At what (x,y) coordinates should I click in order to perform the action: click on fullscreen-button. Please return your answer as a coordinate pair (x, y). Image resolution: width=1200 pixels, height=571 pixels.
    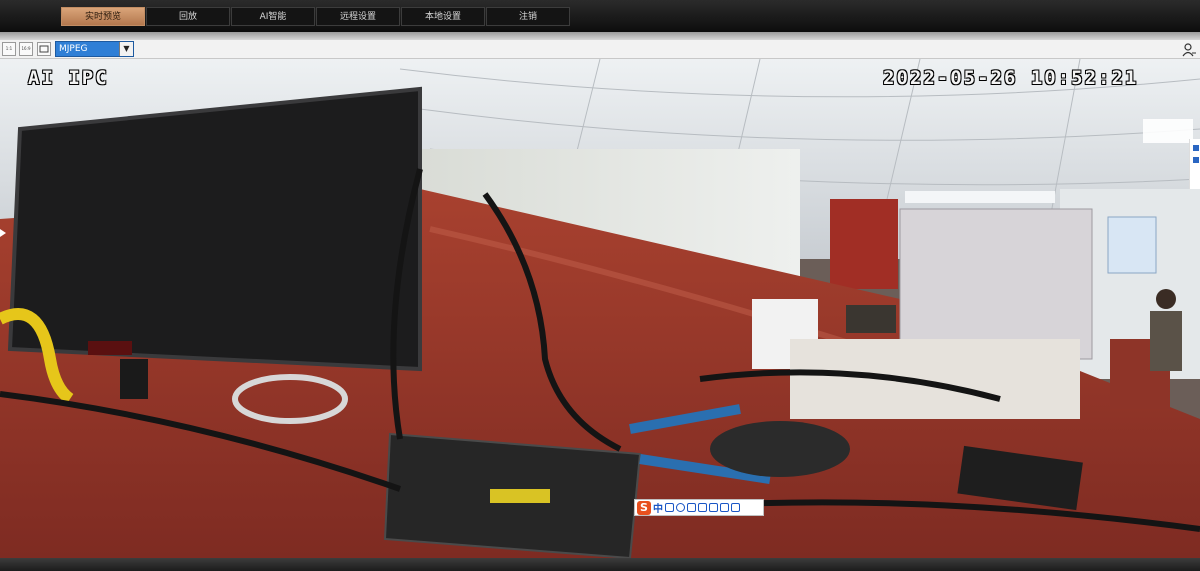
    Looking at the image, I should click on (44, 49).